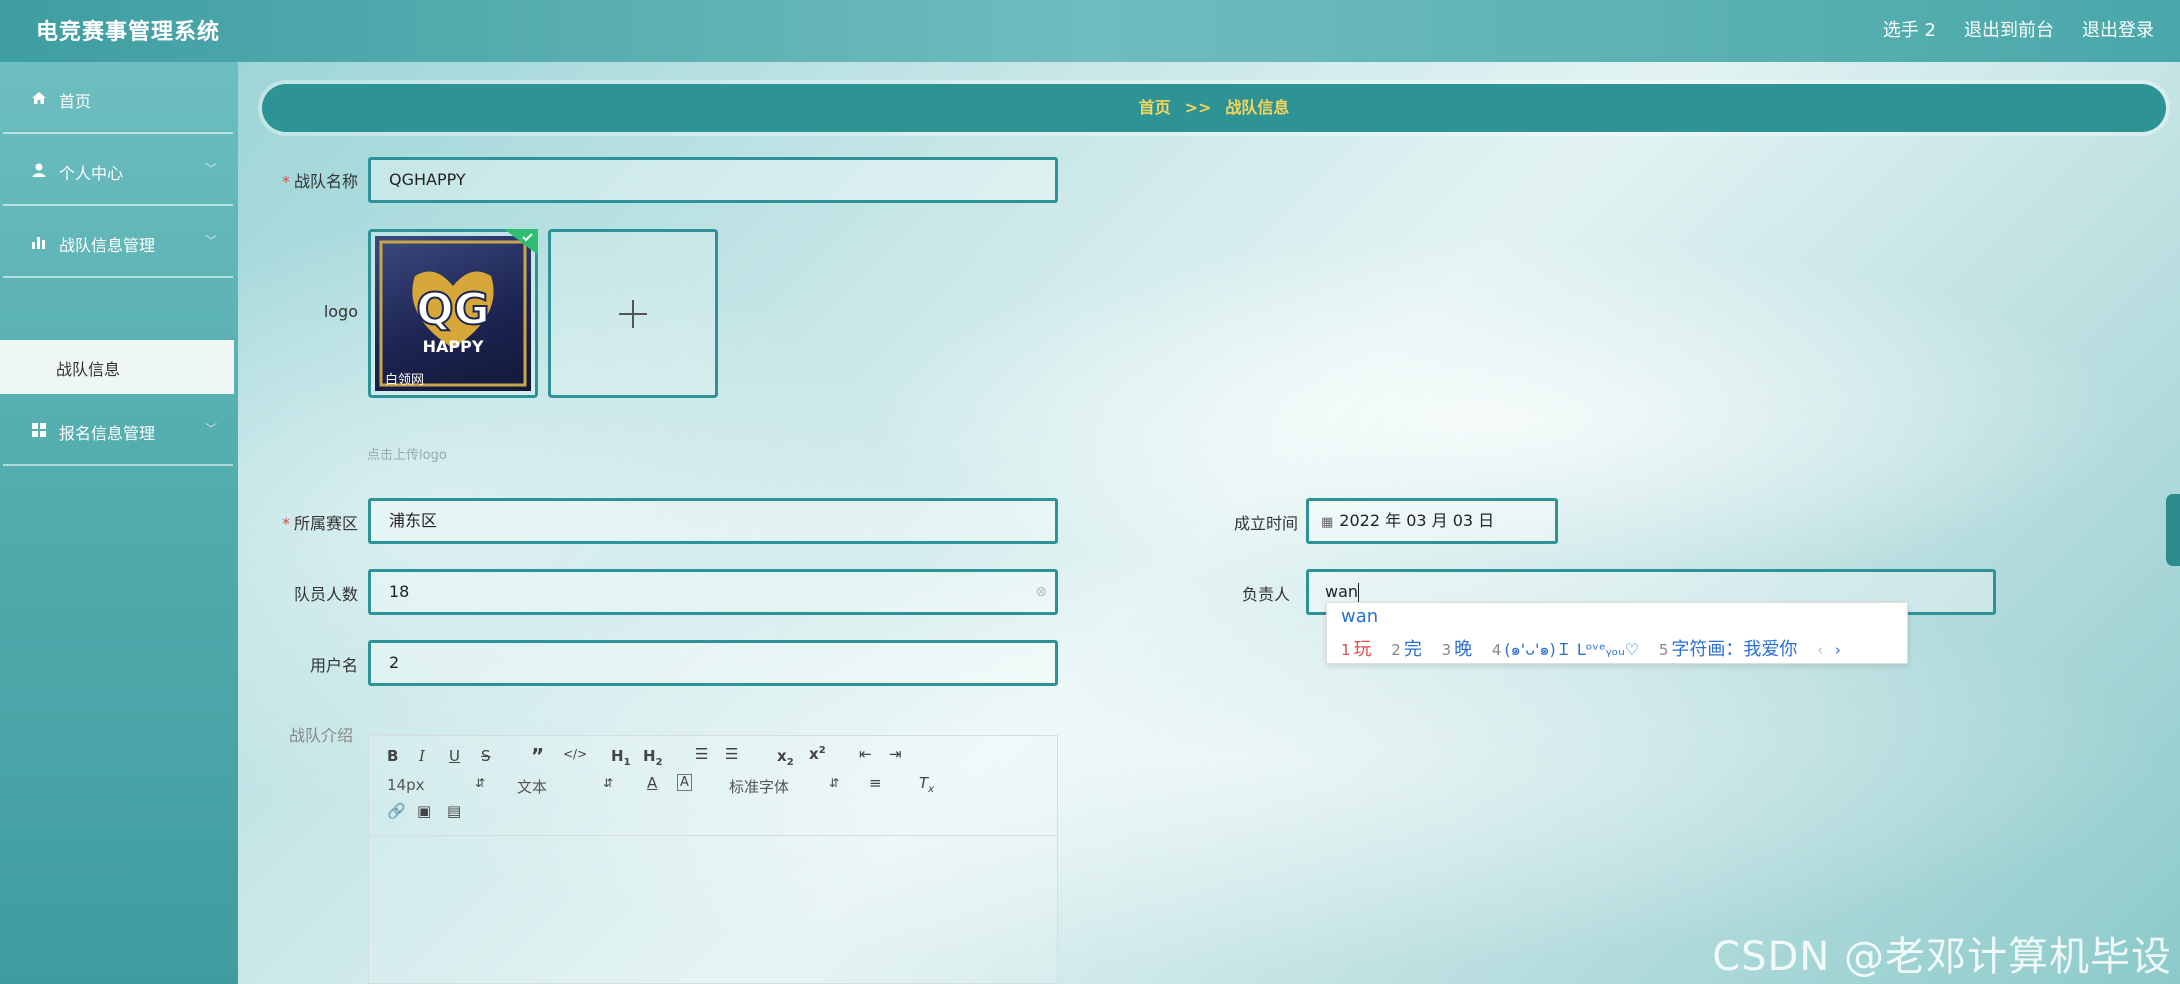  I want to click on sidebar-subitem-team-info: 战队信息, so click(117, 367).